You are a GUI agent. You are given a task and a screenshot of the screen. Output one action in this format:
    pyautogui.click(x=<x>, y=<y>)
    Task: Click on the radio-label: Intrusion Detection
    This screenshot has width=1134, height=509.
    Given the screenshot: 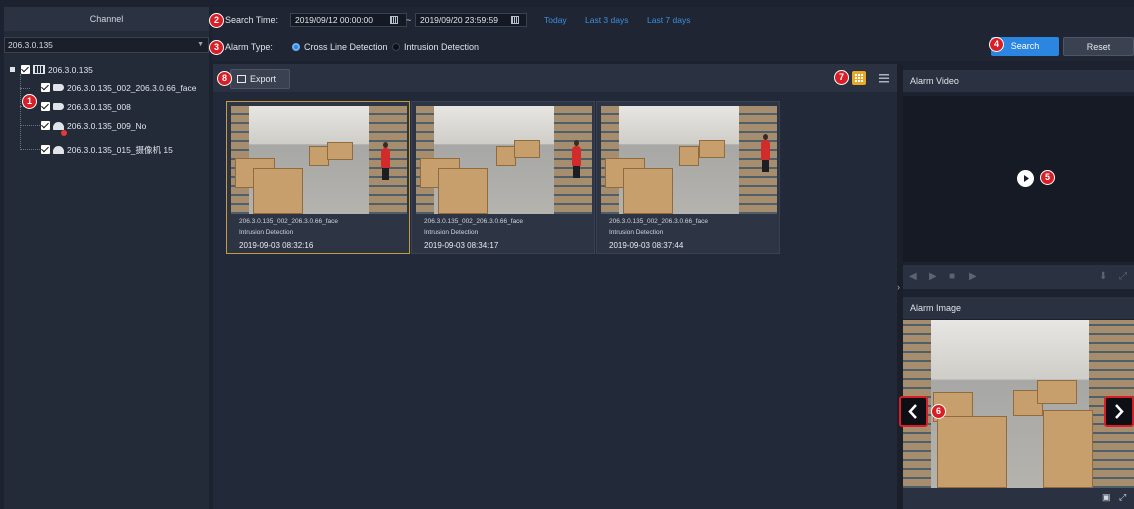 What is the action you would take?
    pyautogui.click(x=442, y=47)
    